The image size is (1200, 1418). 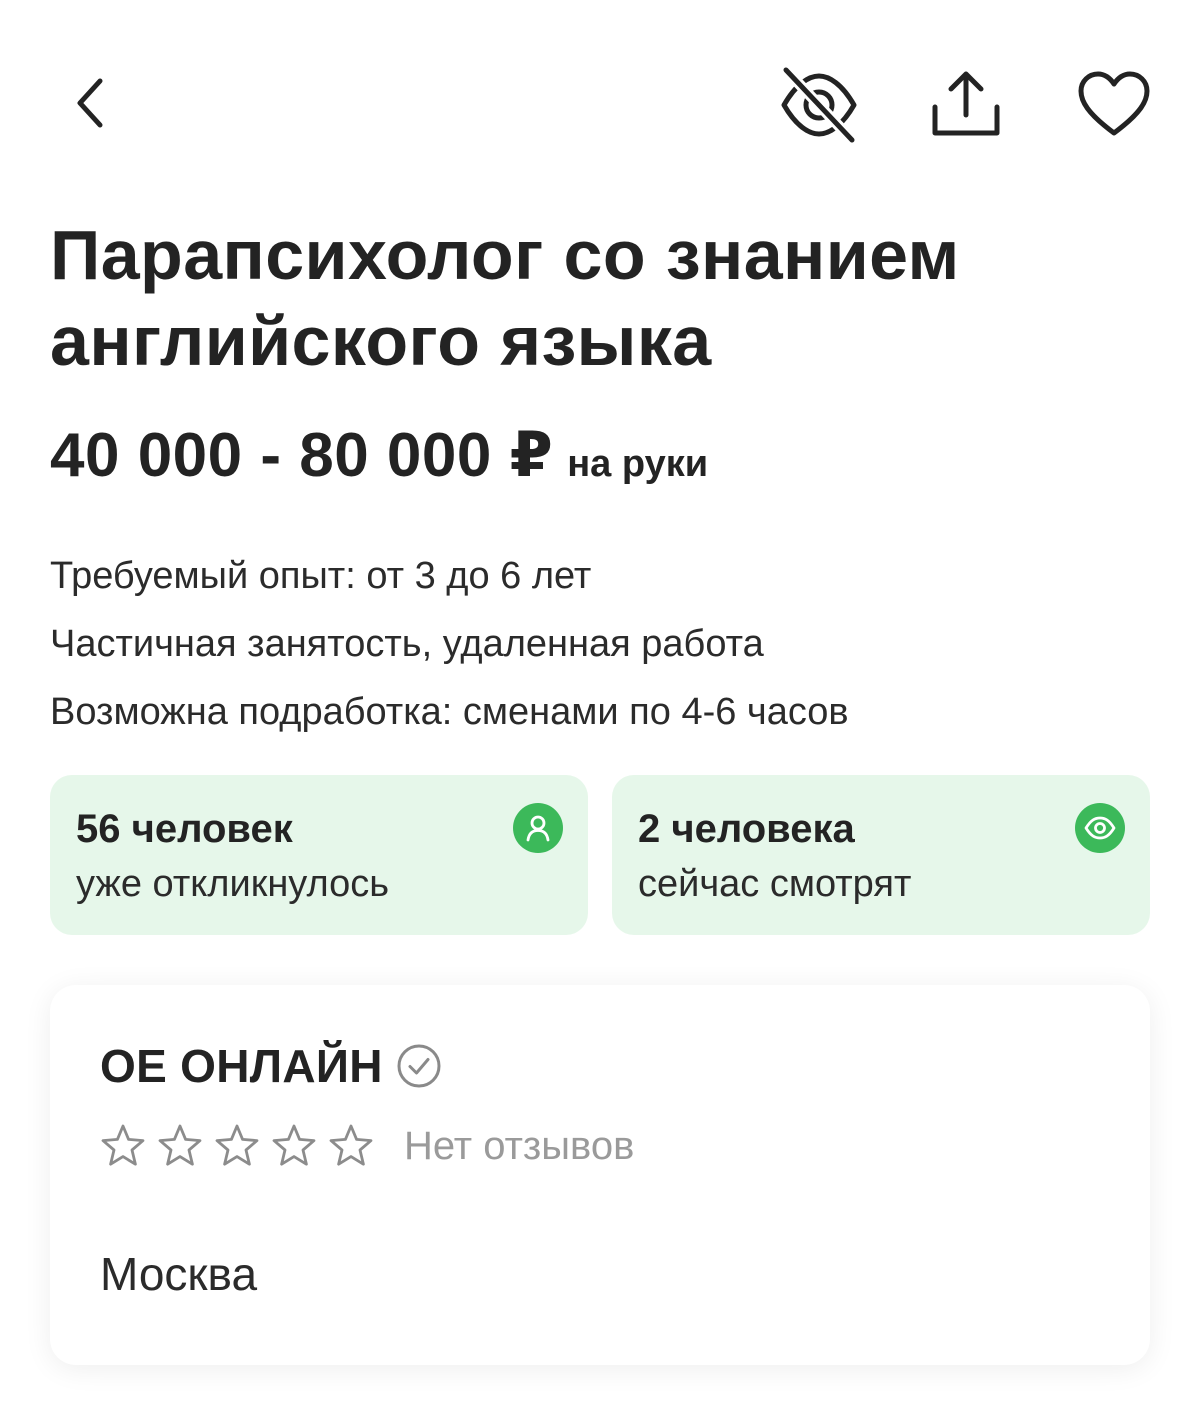 I want to click on eye-icon, so click(x=1100, y=828).